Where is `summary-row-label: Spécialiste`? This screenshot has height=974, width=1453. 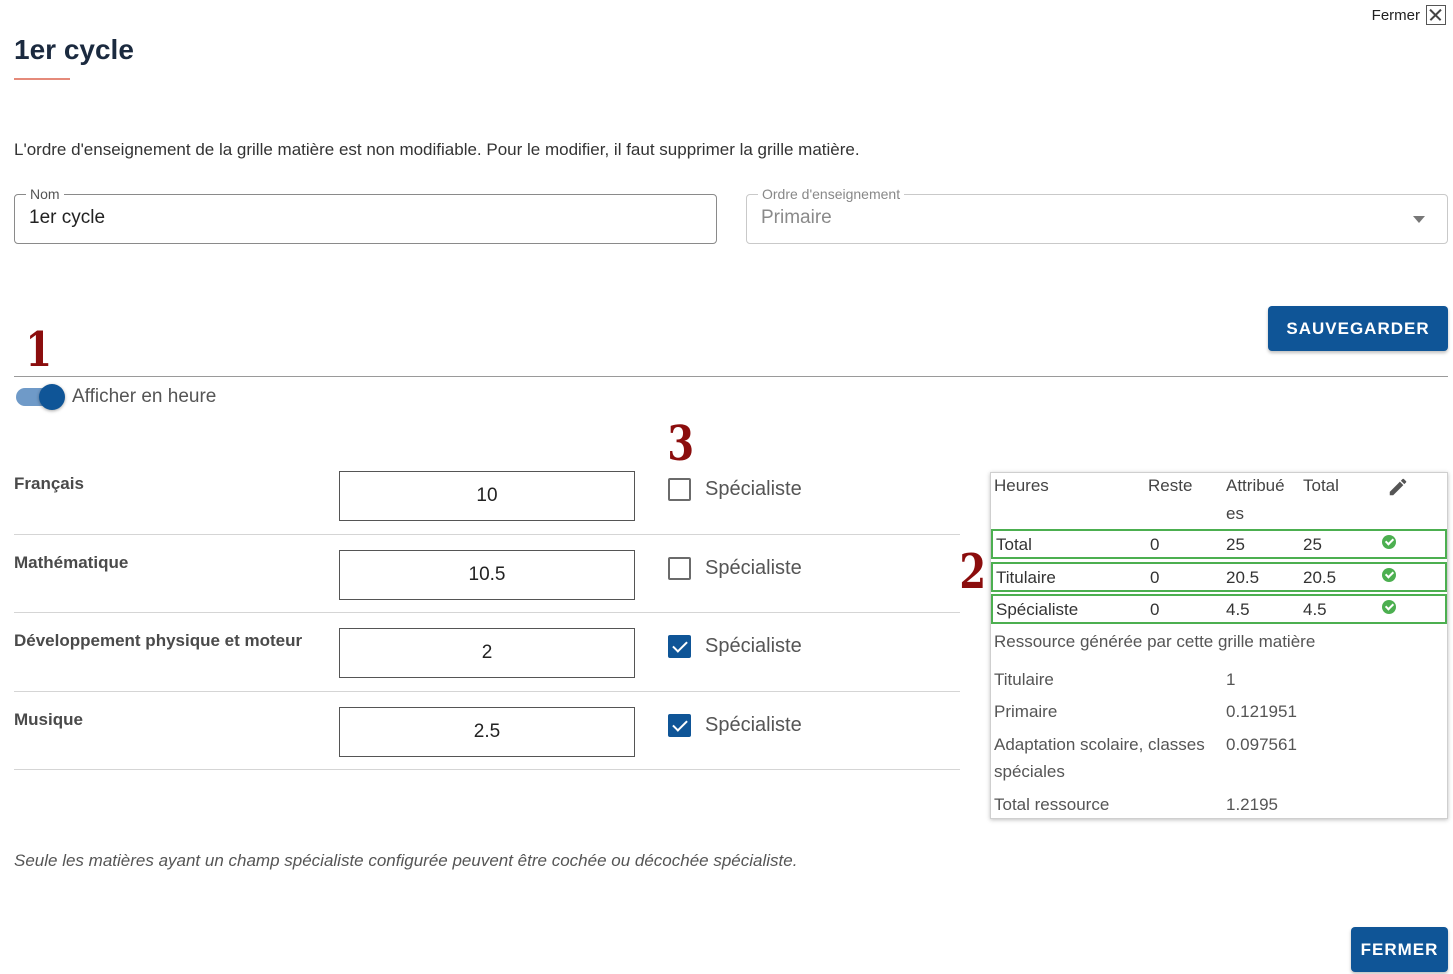
summary-row-label: Spécialiste is located at coordinates (1037, 609).